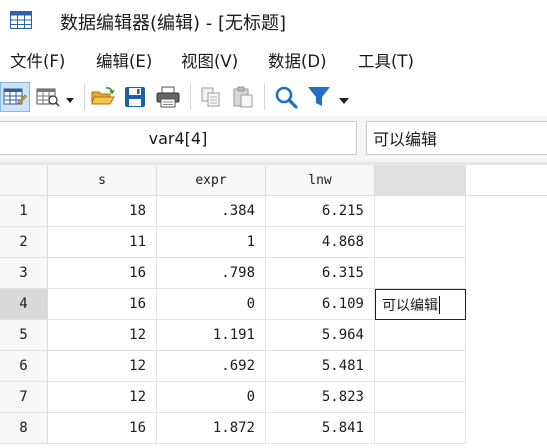  I want to click on active-cell-editor: 可以编辑, so click(420, 304).